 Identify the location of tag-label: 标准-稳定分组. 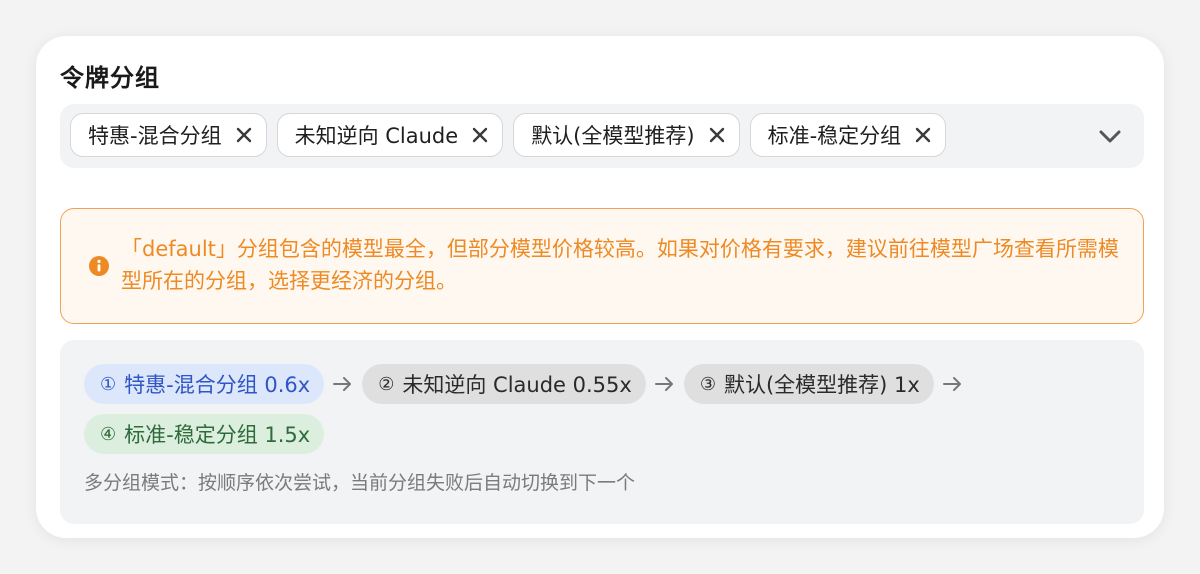
(834, 136).